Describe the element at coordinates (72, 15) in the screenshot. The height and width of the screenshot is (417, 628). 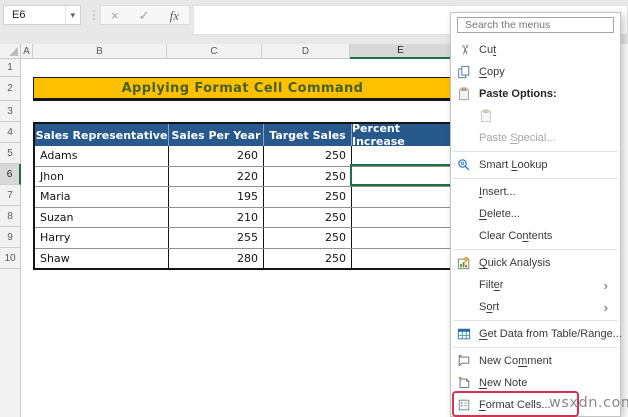
I see `chevron-down-icon: ▾` at that location.